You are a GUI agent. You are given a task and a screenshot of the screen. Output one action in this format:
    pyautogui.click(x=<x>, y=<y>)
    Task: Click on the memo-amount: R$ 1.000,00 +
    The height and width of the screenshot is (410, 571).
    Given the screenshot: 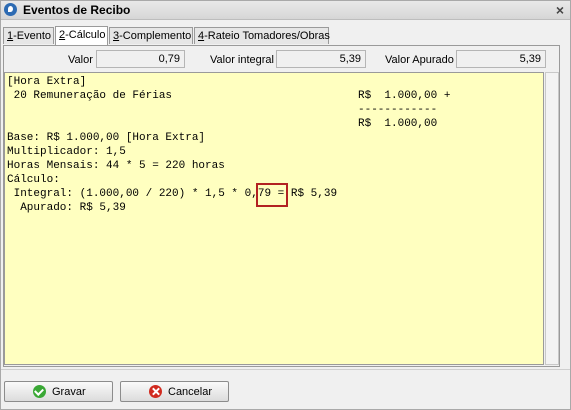 What is the action you would take?
    pyautogui.click(x=404, y=96)
    